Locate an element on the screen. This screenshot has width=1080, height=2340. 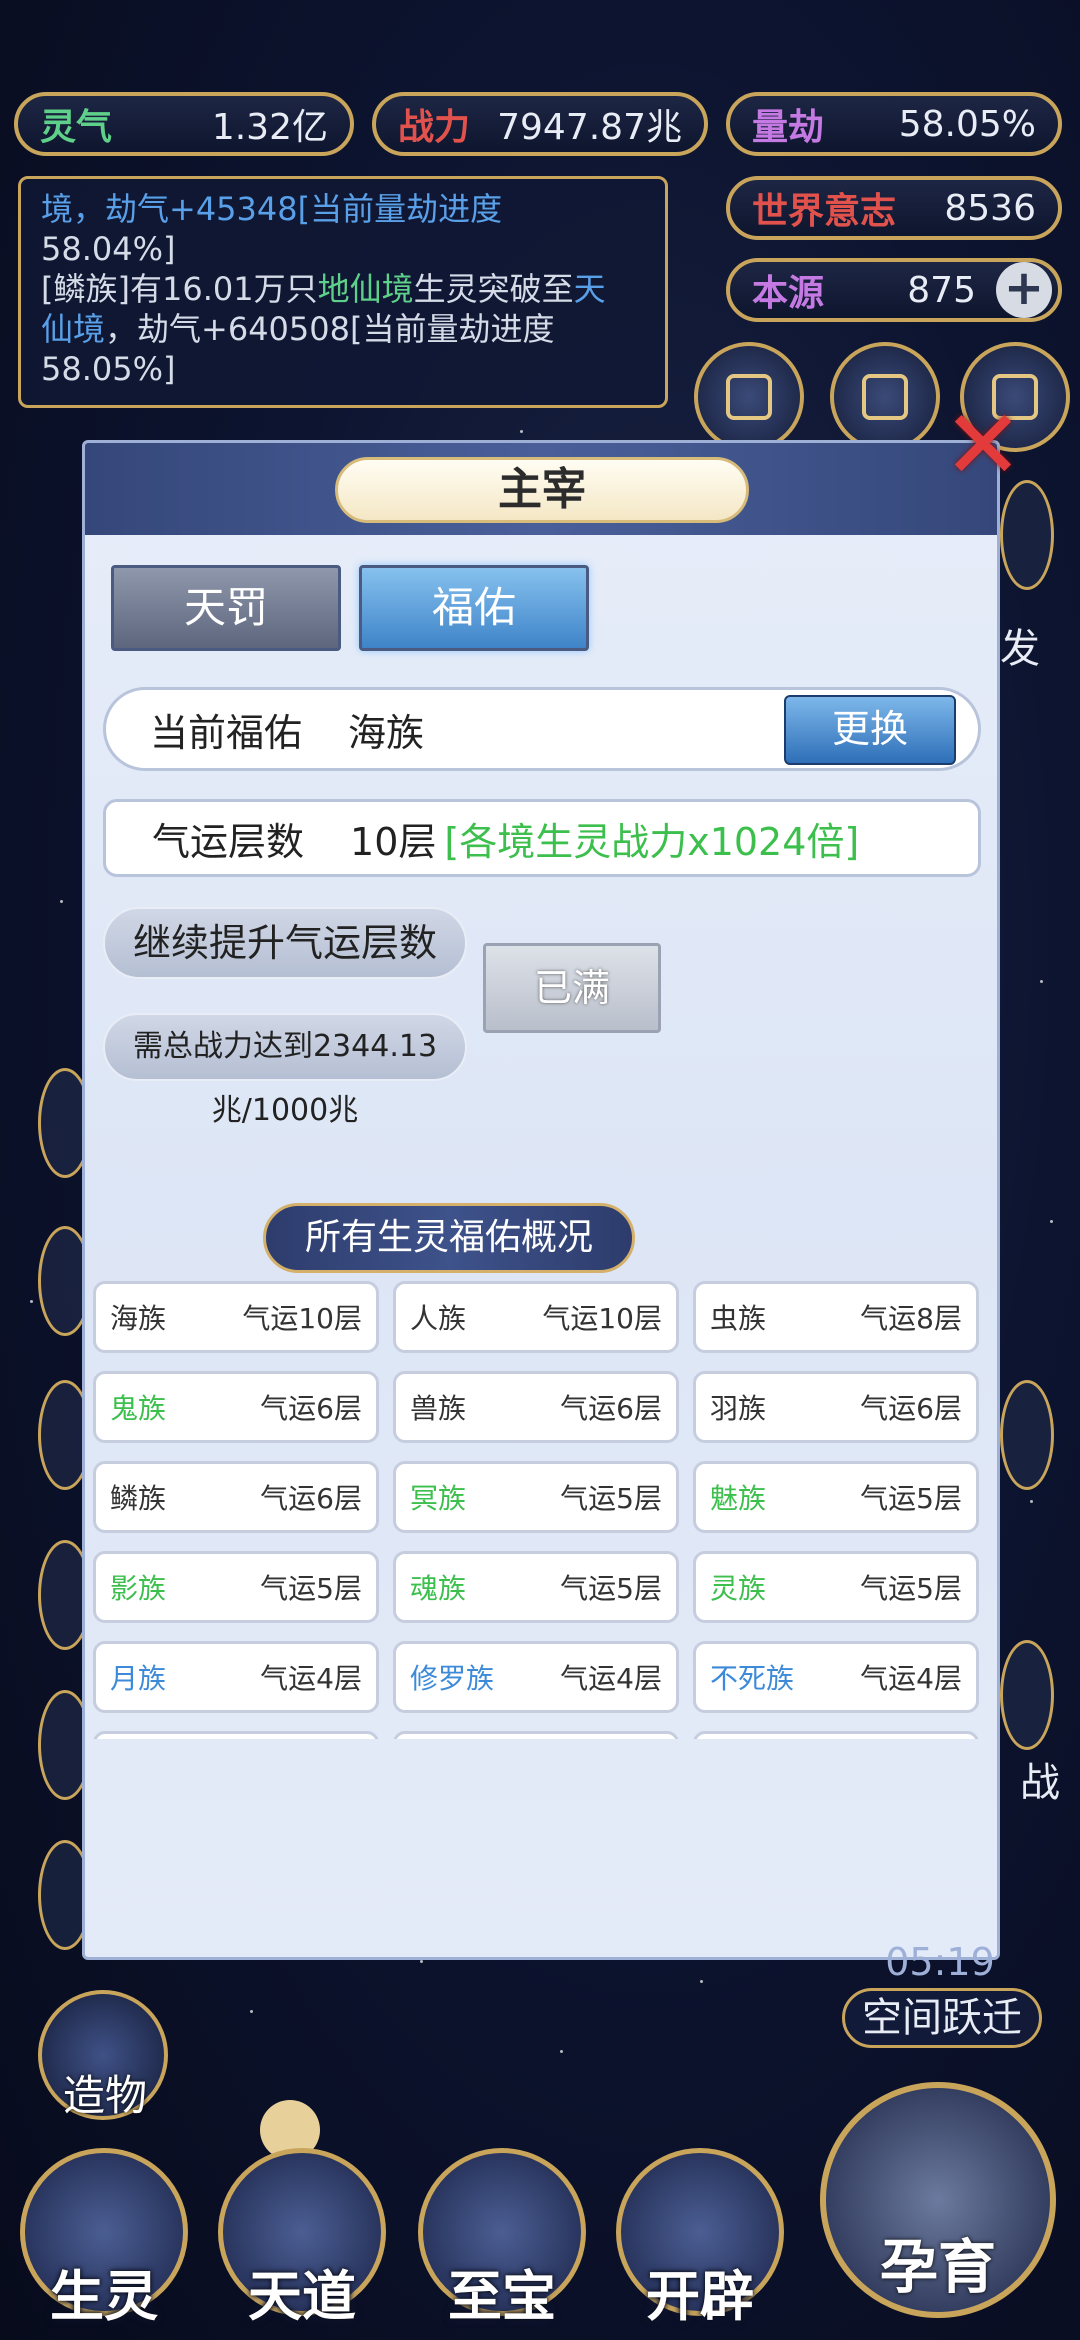
race-name: 修罗族 is located at coordinates (452, 1678).